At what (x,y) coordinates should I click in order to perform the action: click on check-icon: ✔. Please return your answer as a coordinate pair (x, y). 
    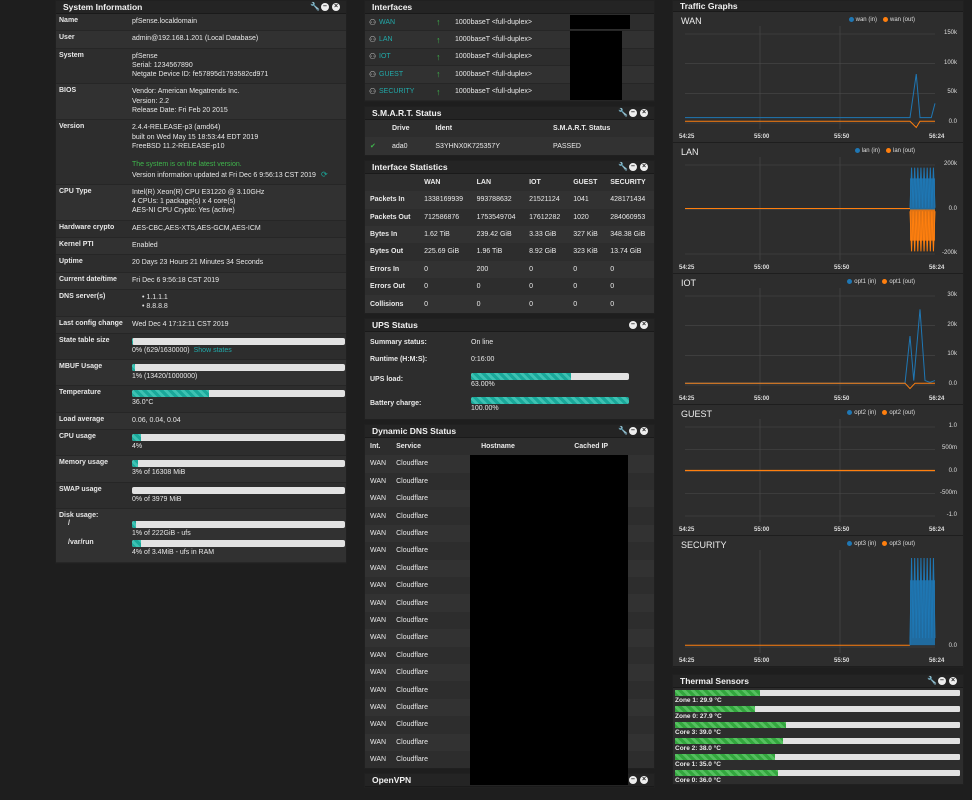
    Looking at the image, I should click on (373, 147).